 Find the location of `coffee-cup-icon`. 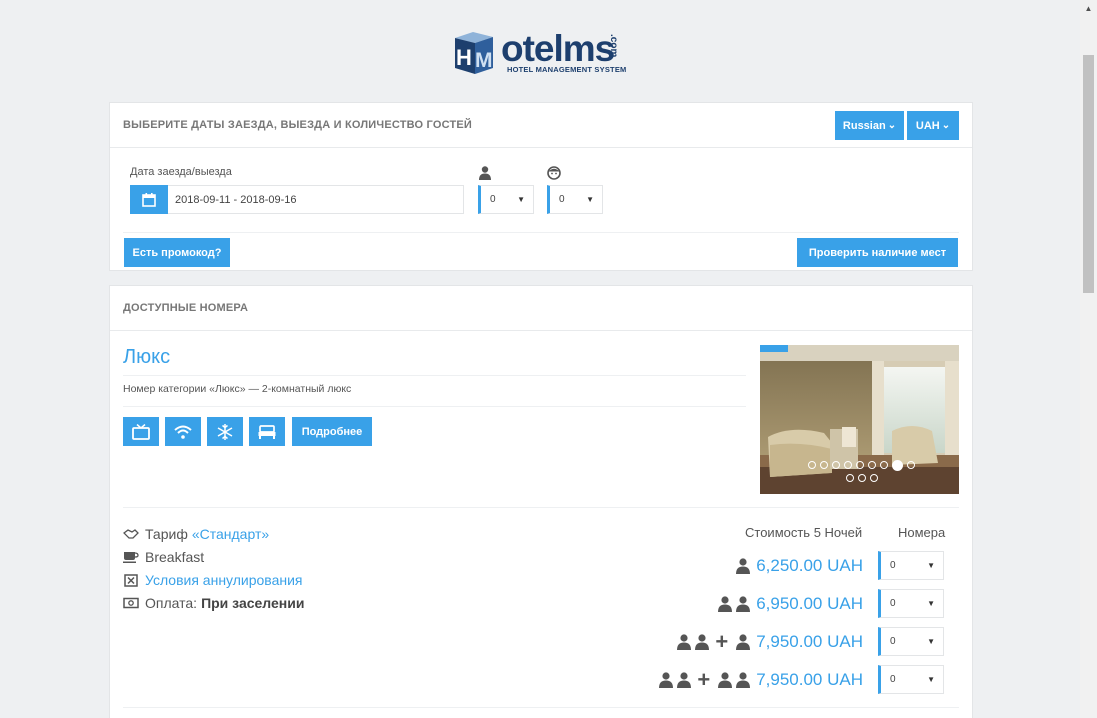

coffee-cup-icon is located at coordinates (131, 557).